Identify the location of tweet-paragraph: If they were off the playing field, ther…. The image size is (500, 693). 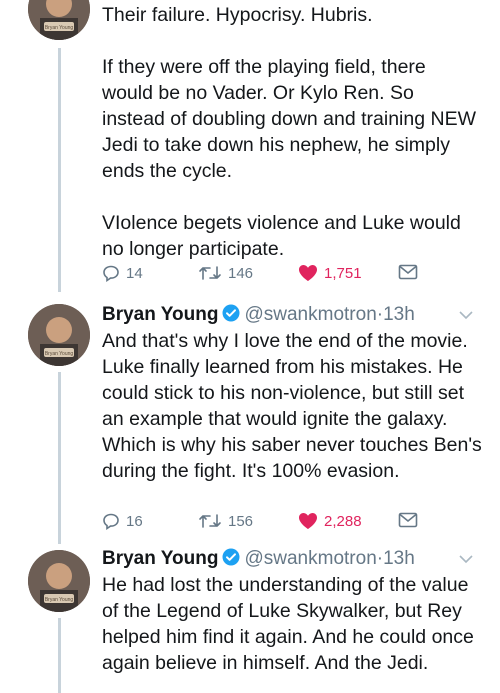
(289, 119).